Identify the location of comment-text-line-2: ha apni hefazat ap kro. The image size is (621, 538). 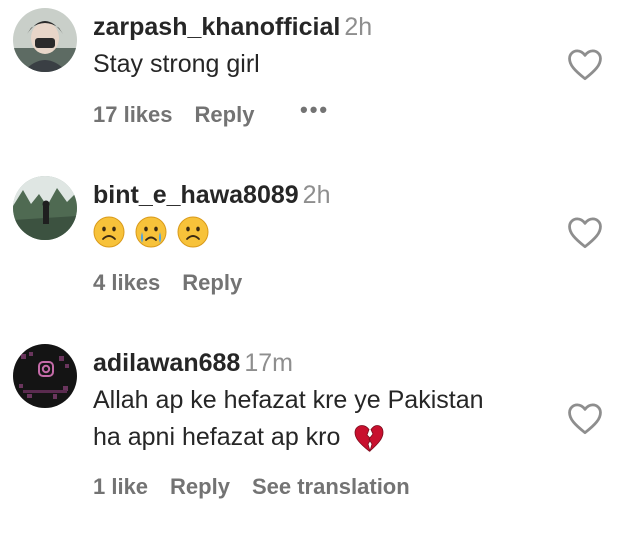
(244, 437).